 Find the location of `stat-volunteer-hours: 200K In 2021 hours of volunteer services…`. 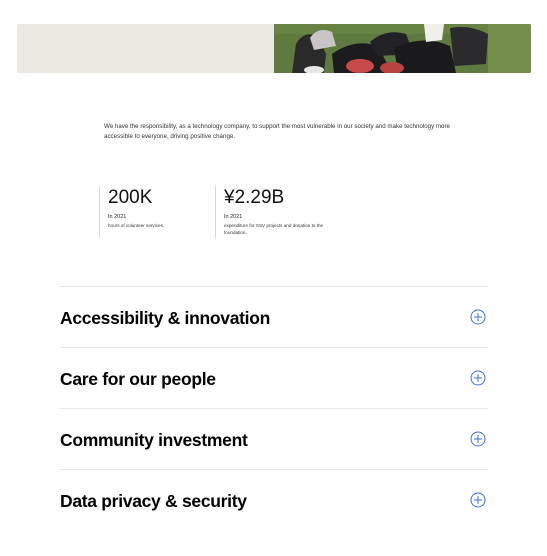

stat-volunteer-hours: 200K In 2021 hours of volunteer services… is located at coordinates (153, 212).